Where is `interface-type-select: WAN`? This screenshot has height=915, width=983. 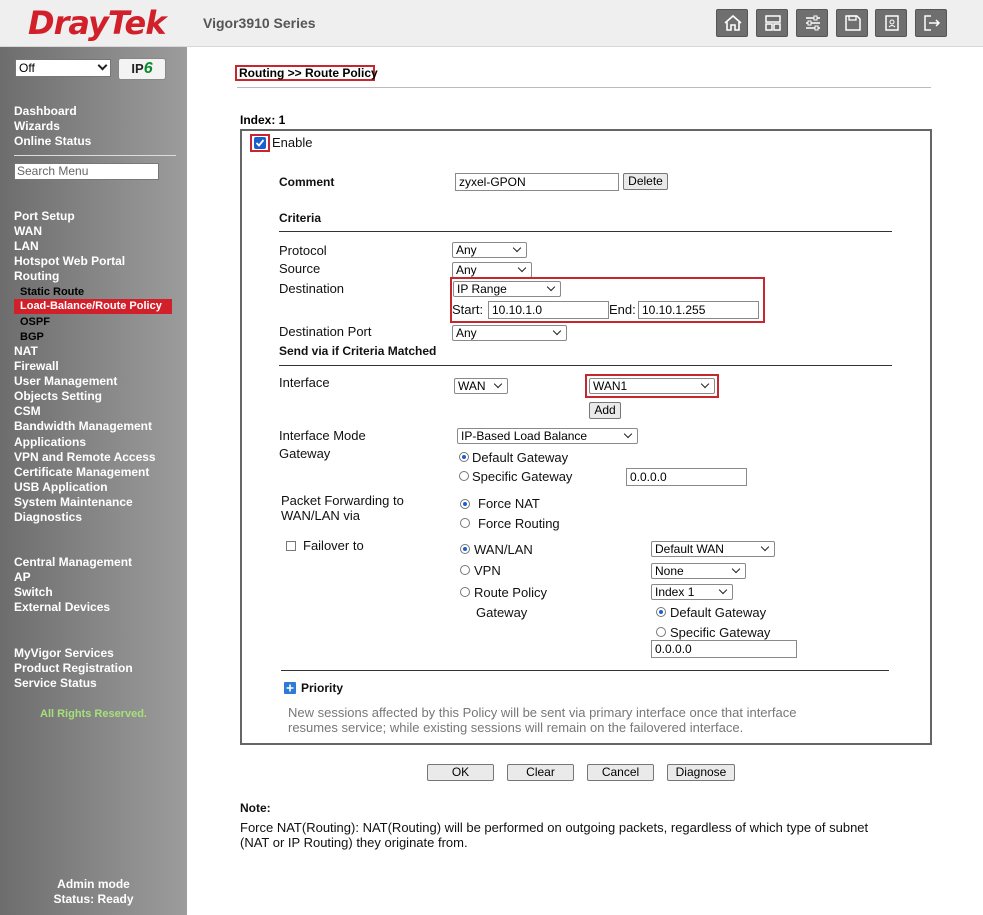 interface-type-select: WAN is located at coordinates (481, 386).